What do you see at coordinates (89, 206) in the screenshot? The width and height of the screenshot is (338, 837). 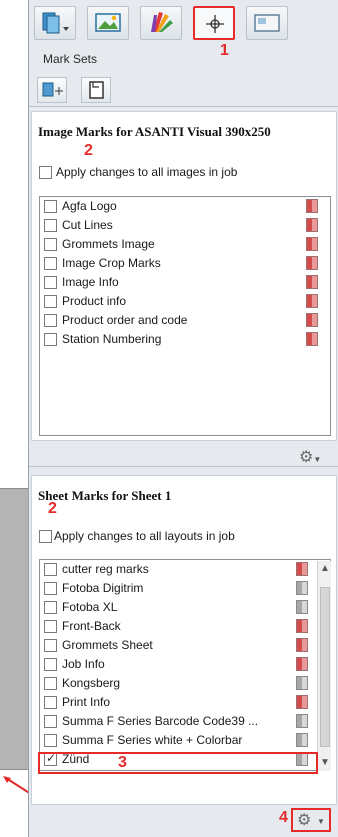 I see `image-mark-label: Agfa Logo` at bounding box center [89, 206].